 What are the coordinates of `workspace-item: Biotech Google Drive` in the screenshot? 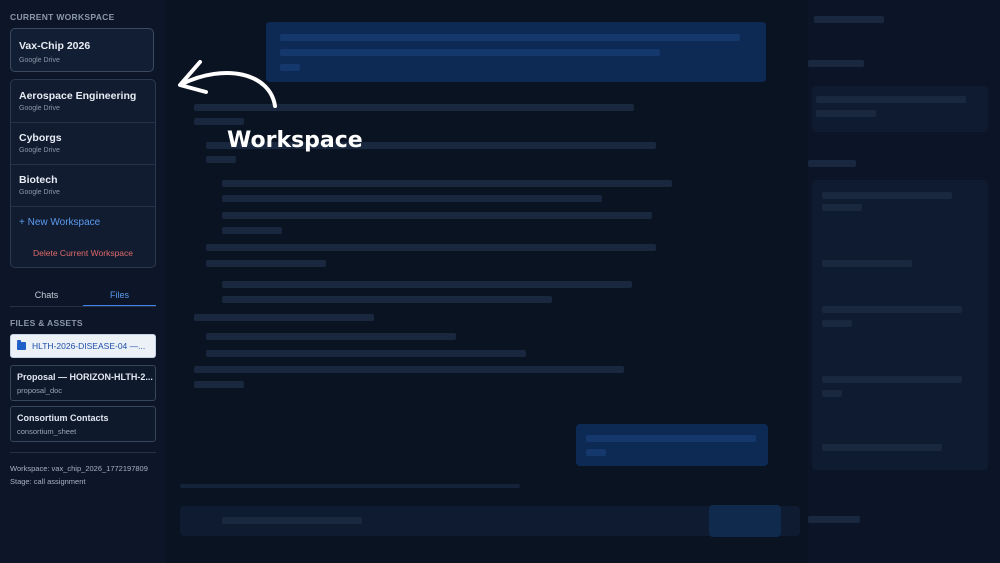 It's located at (83, 185).